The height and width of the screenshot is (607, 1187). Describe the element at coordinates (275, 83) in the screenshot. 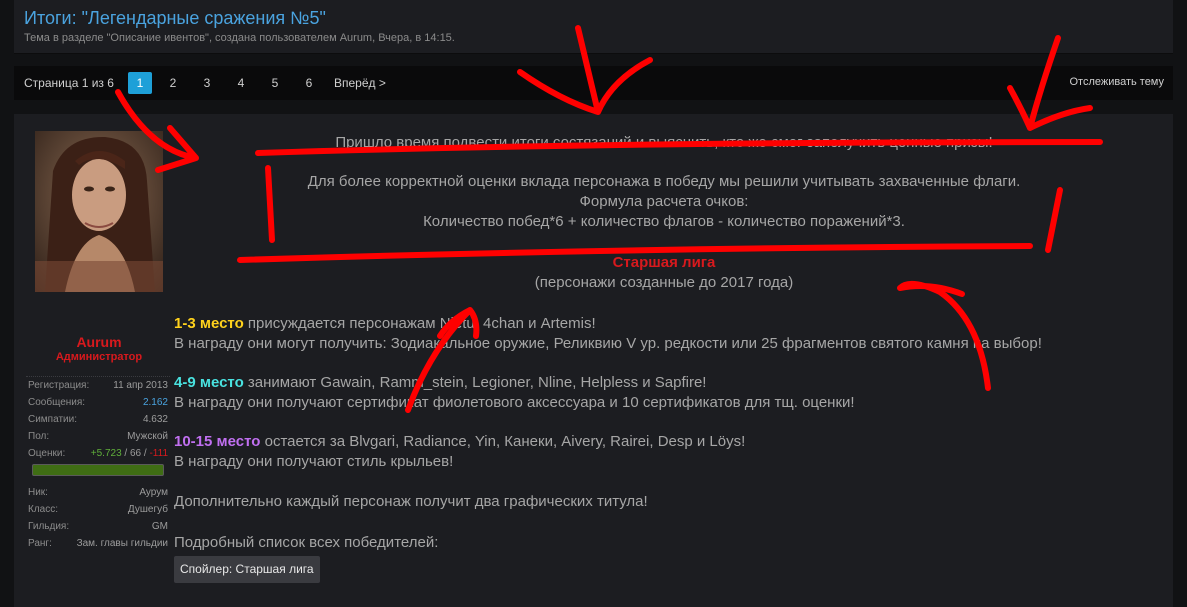

I see `page-link-5: 5` at that location.